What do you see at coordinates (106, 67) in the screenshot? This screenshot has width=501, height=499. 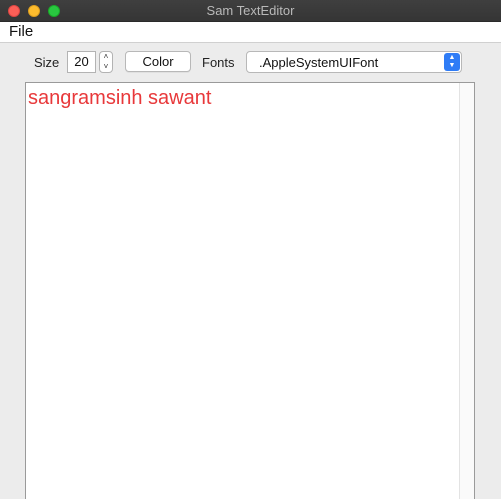 I see `chevron-down-icon: ˅` at bounding box center [106, 67].